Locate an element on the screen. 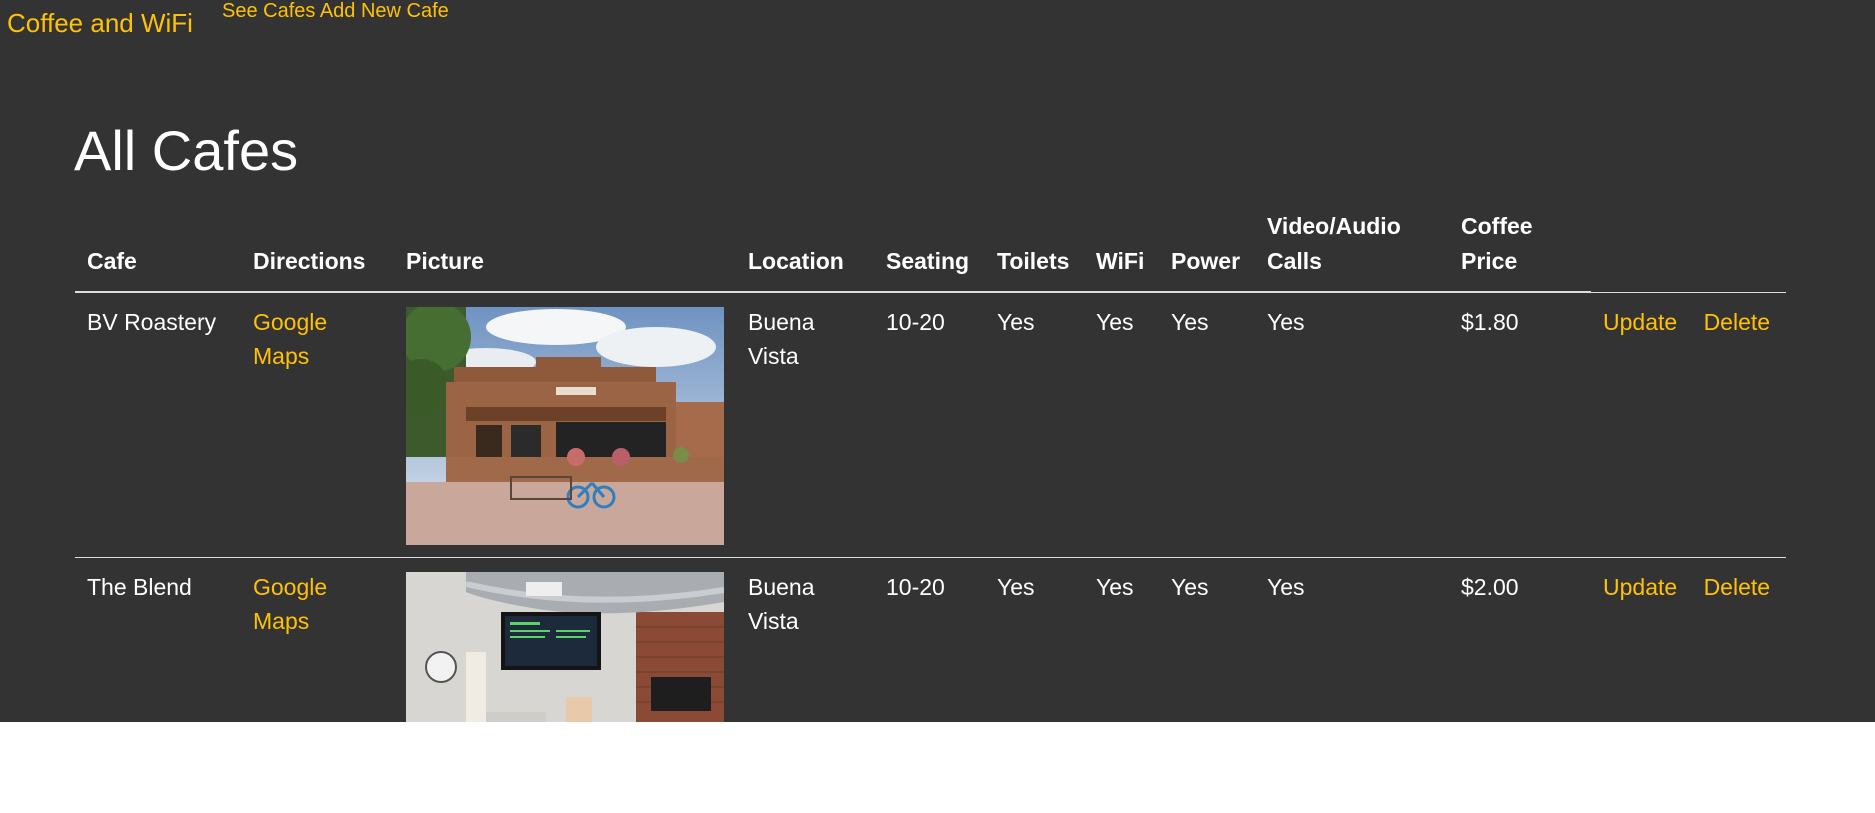 Image resolution: width=1875 pixels, height=813 pixels. header-price: Coffee Price is located at coordinates (1520, 247).